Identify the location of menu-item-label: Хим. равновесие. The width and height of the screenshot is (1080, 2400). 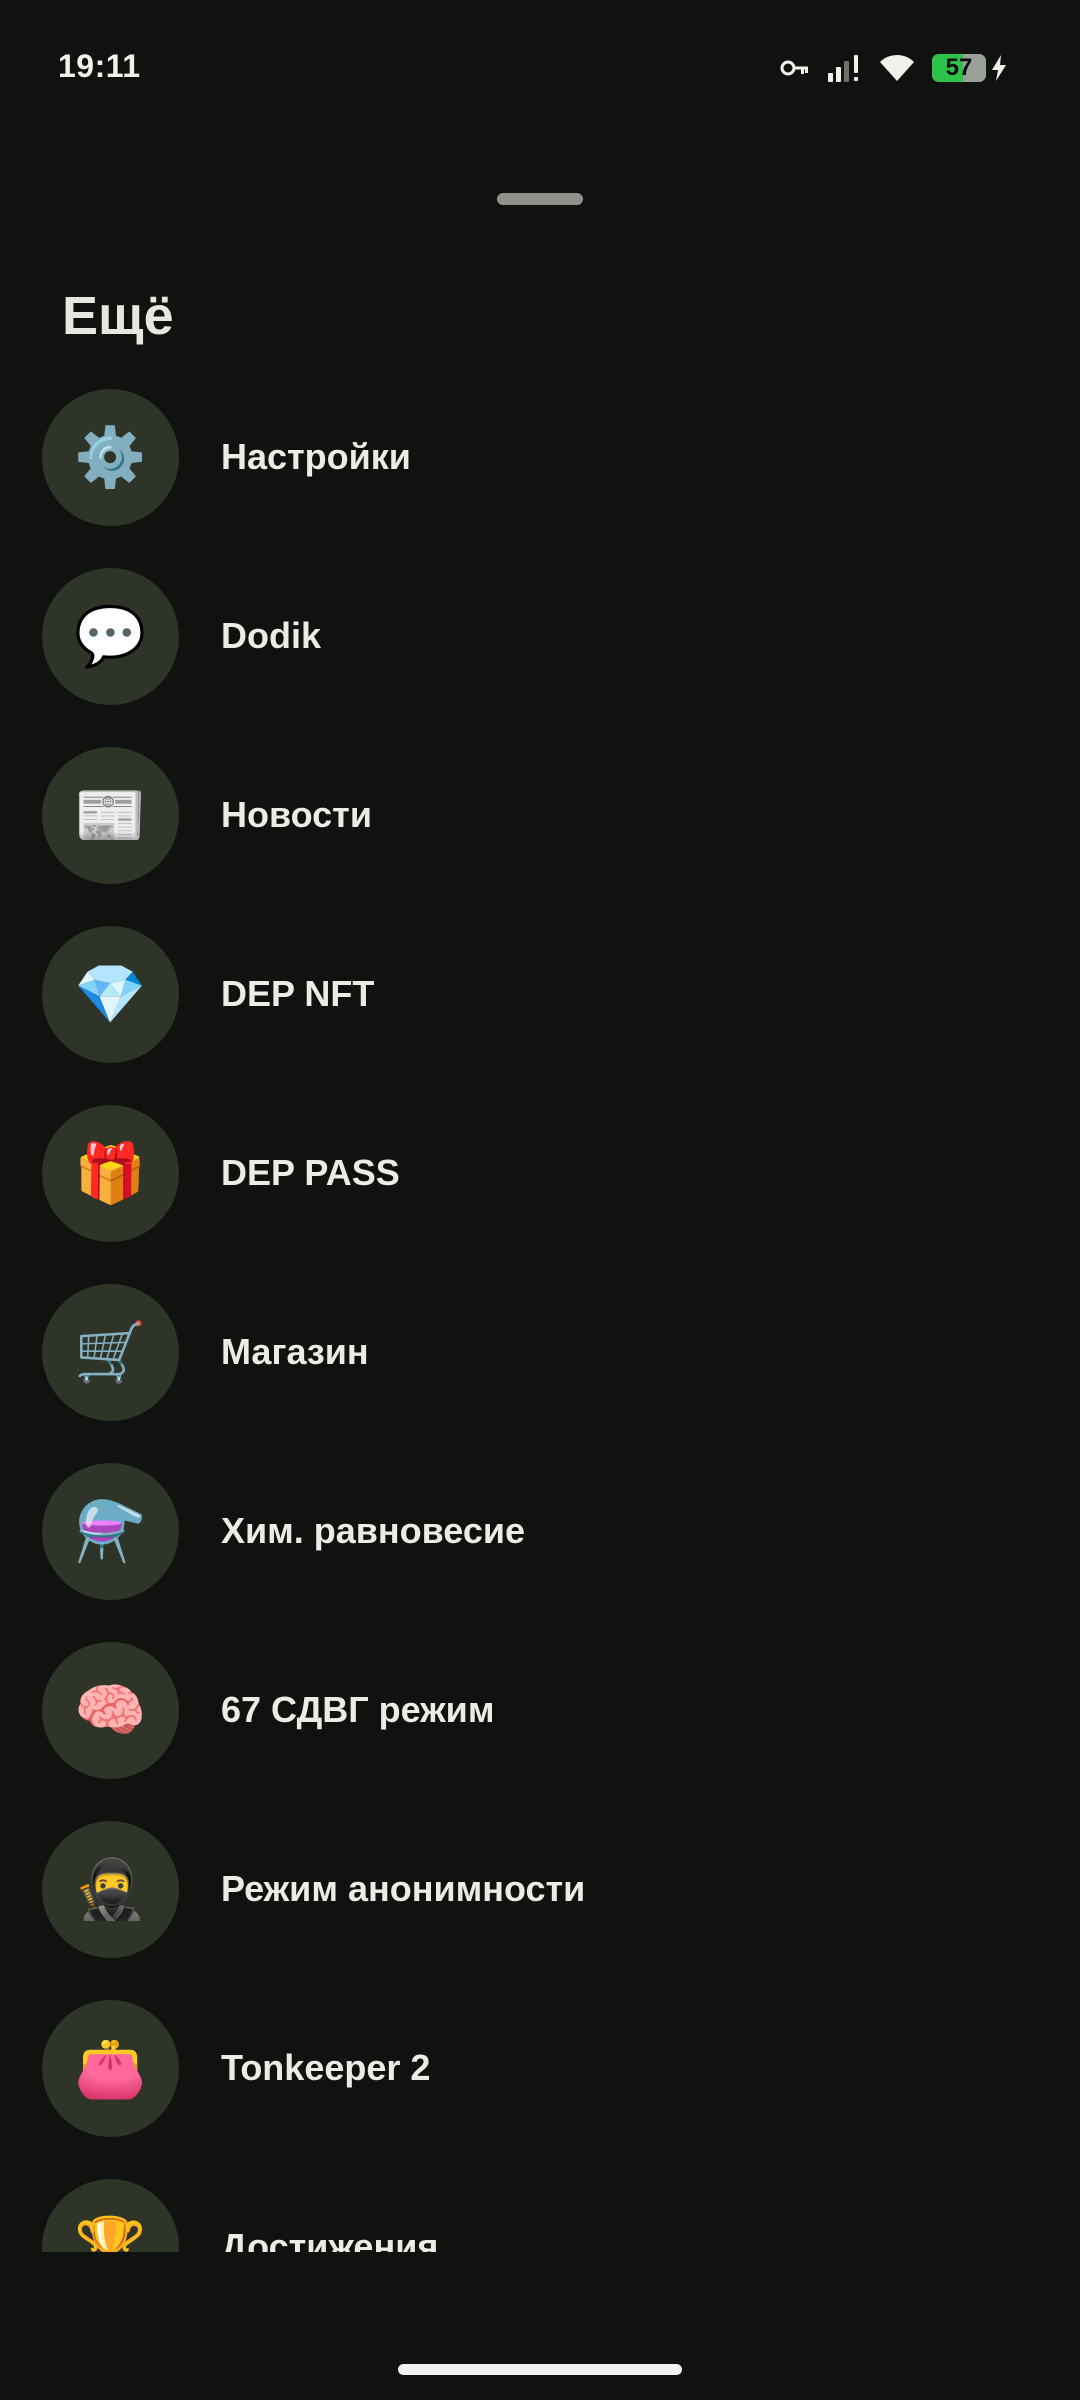
(373, 1530).